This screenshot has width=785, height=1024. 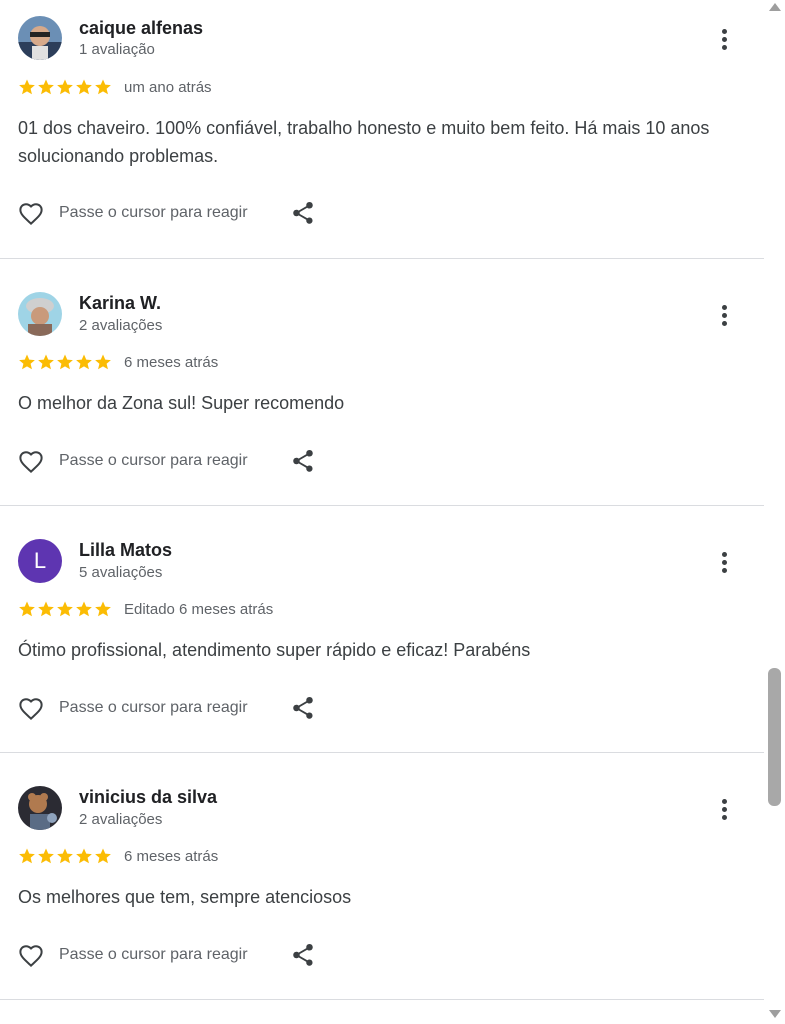 What do you see at coordinates (774, 737) in the screenshot?
I see `scrollbar-thumb` at bounding box center [774, 737].